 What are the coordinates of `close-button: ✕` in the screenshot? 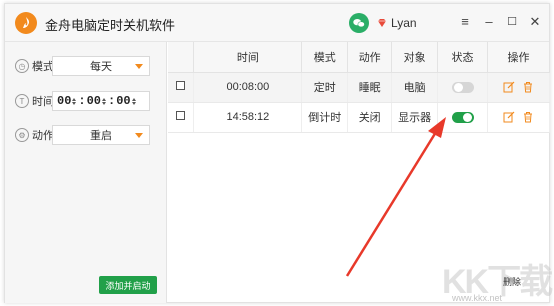 It's located at (535, 22).